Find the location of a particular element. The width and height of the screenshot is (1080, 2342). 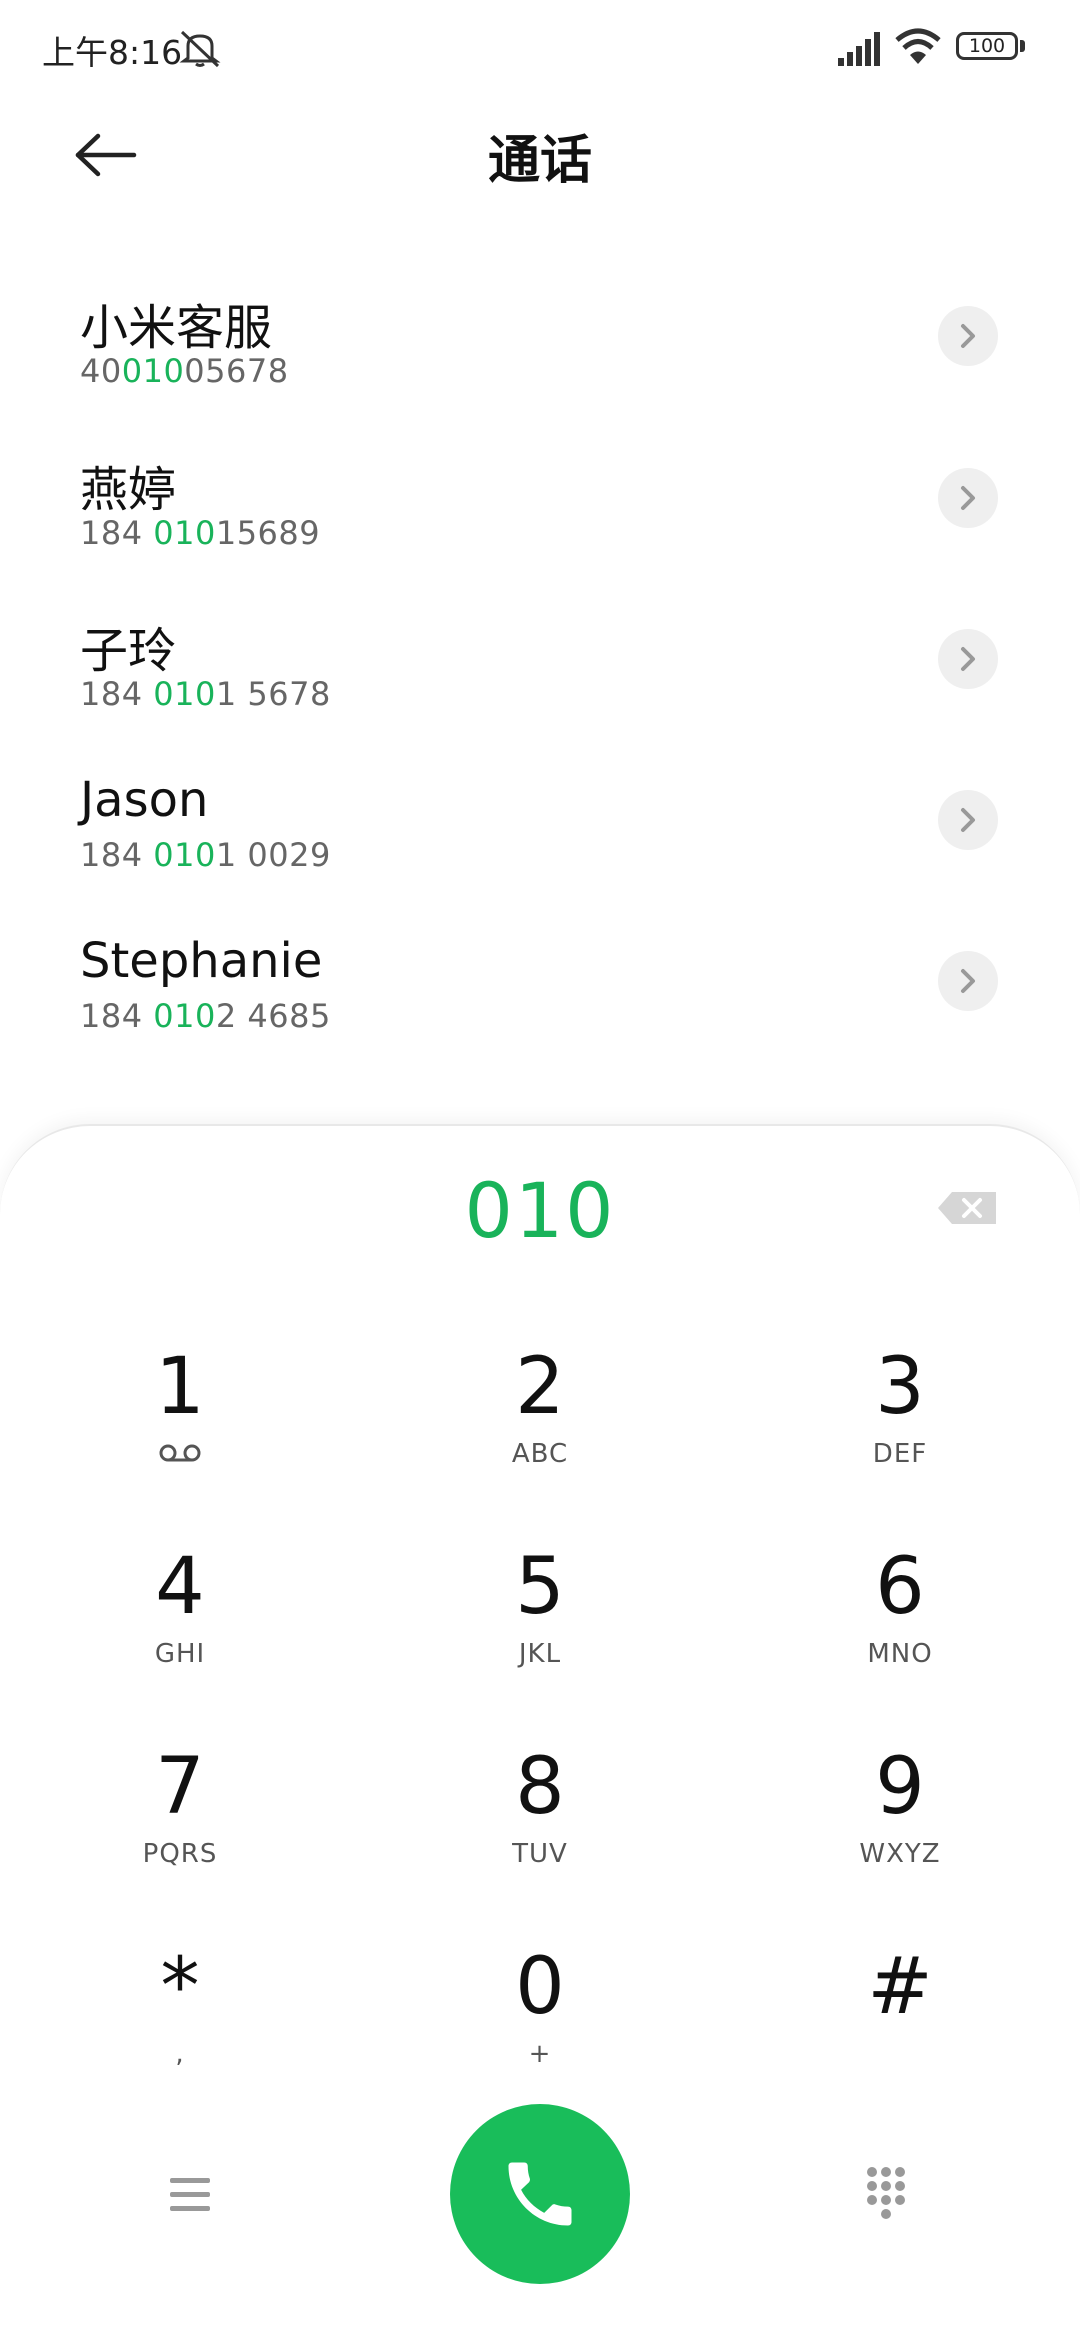

battery-level: 100 is located at coordinates (987, 46).